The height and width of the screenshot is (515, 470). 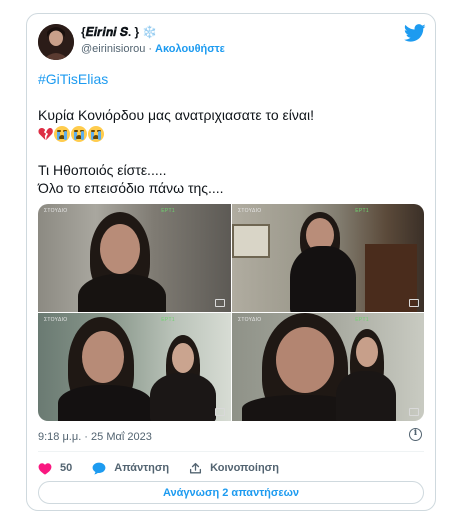 What do you see at coordinates (110, 32) in the screenshot?
I see `author-display-name: {𝑬𝒊𝒓𝒊𝒏𝒊 𝑺. }` at bounding box center [110, 32].